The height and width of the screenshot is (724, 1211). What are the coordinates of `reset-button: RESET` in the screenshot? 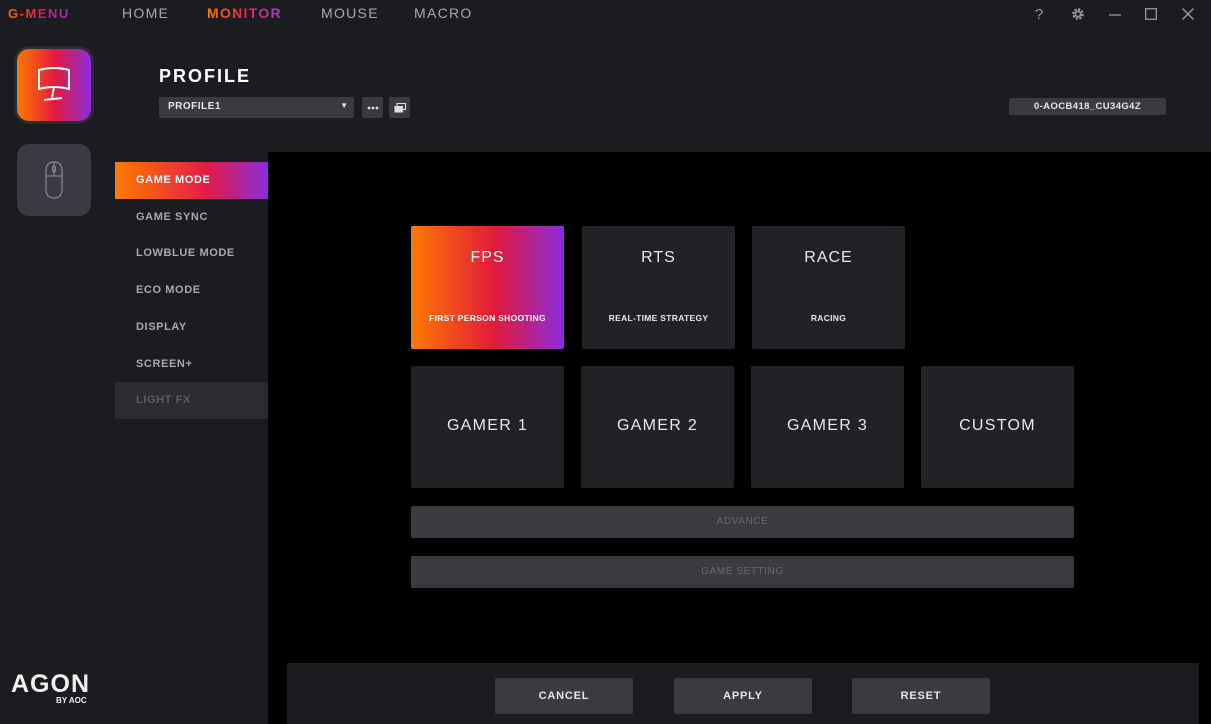 It's located at (921, 696).